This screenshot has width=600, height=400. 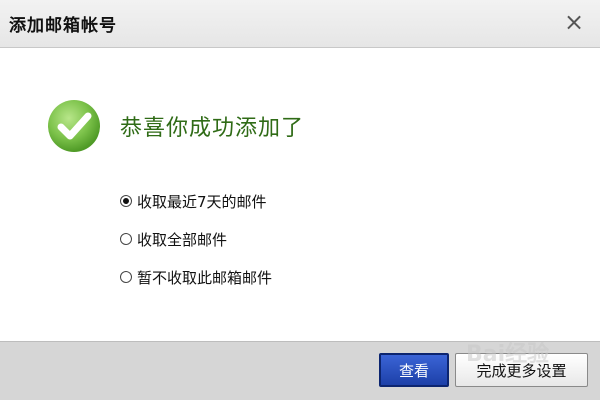 What do you see at coordinates (63, 26) in the screenshot?
I see `dialog-title: 添加邮箱帐号` at bounding box center [63, 26].